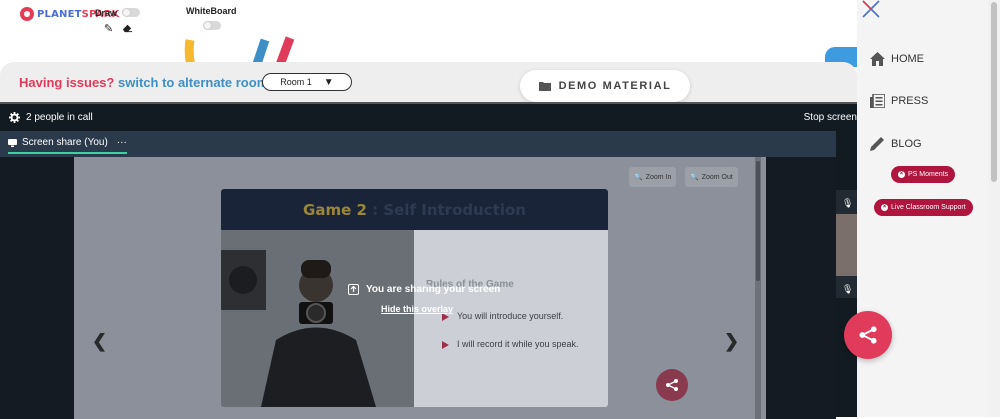  What do you see at coordinates (694, 177) in the screenshot?
I see `zoom-out-icon: 🔍` at bounding box center [694, 177].